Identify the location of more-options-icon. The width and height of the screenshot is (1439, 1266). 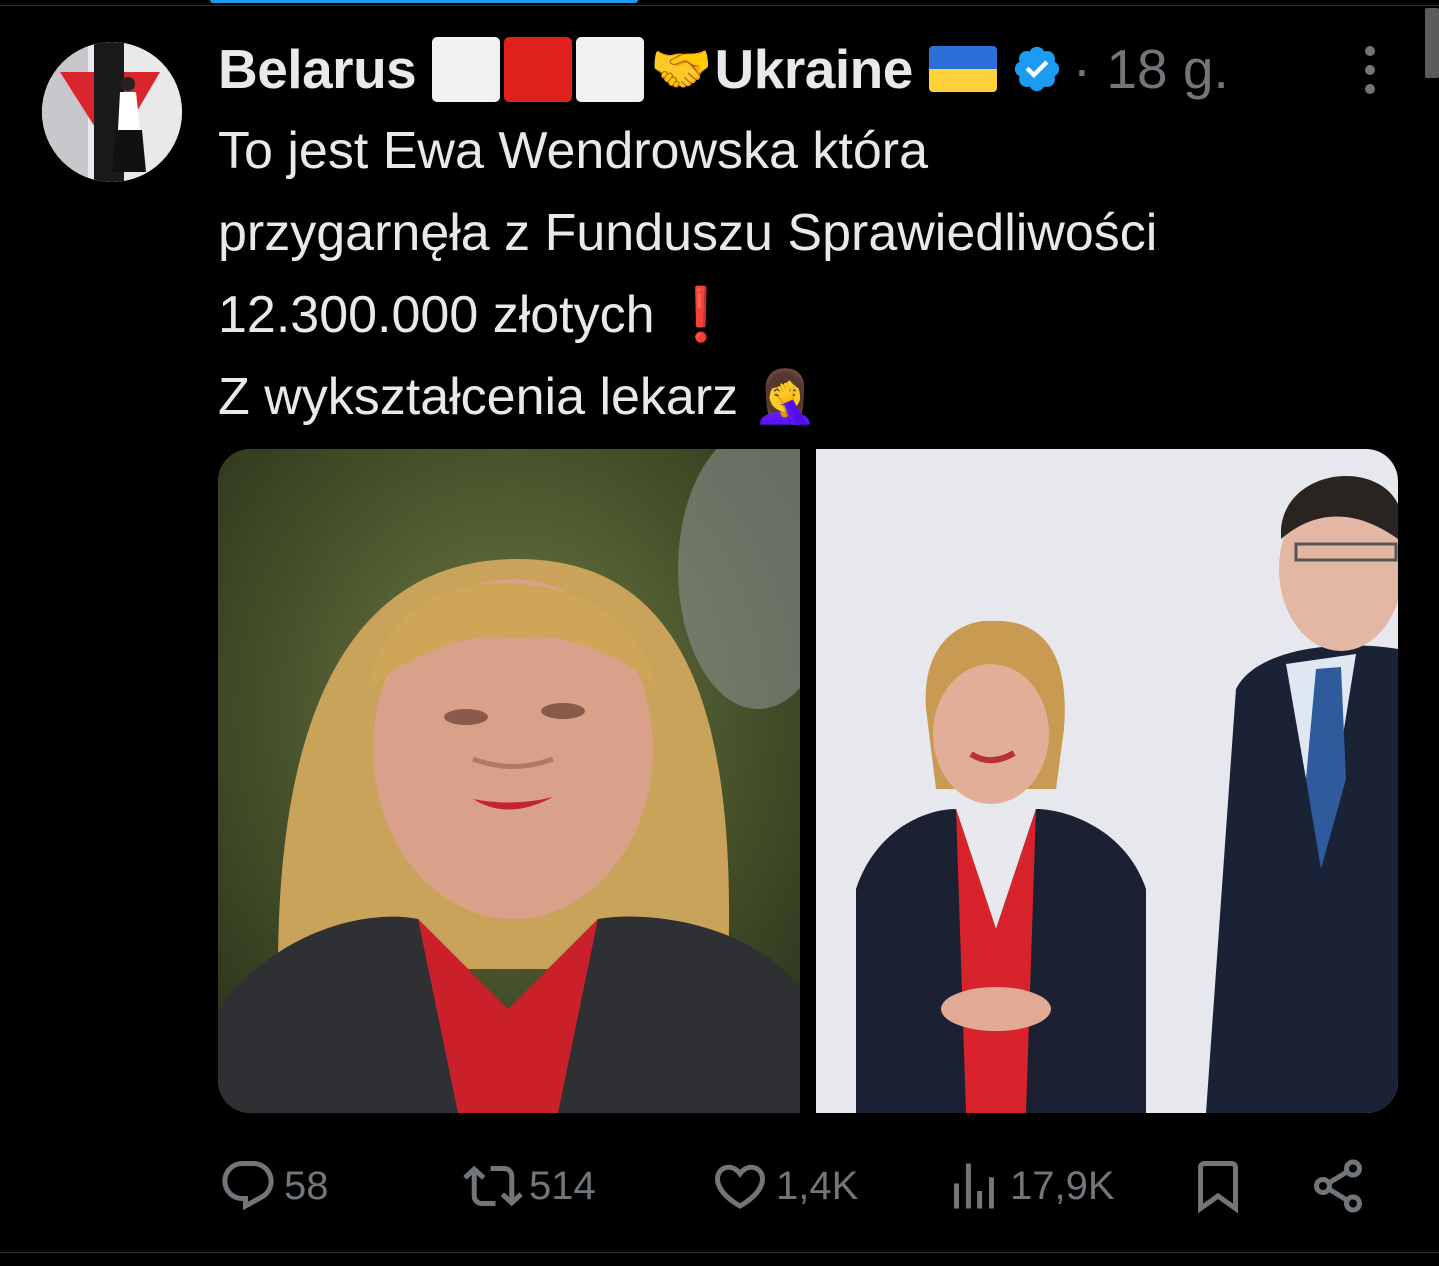
(1370, 70).